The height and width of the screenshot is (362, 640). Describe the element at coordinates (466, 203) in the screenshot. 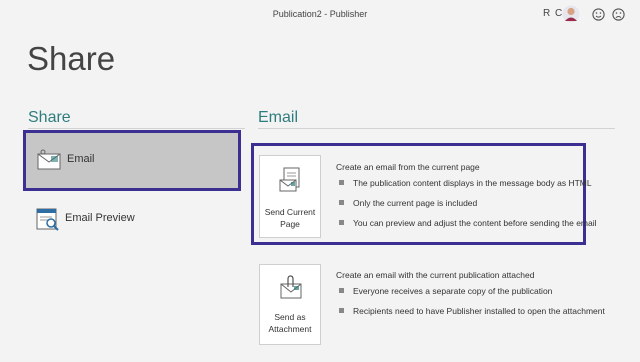

I see `bullet-item: Only the current page is included` at that location.